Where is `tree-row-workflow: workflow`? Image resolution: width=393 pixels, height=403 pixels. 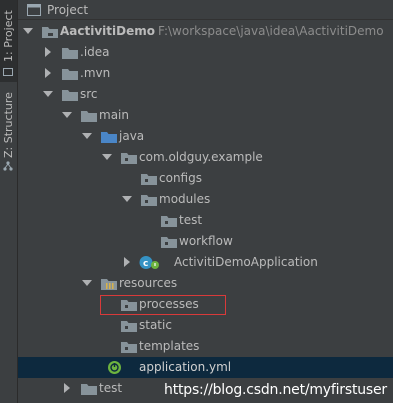
tree-row-workflow: workflow is located at coordinates (205, 241).